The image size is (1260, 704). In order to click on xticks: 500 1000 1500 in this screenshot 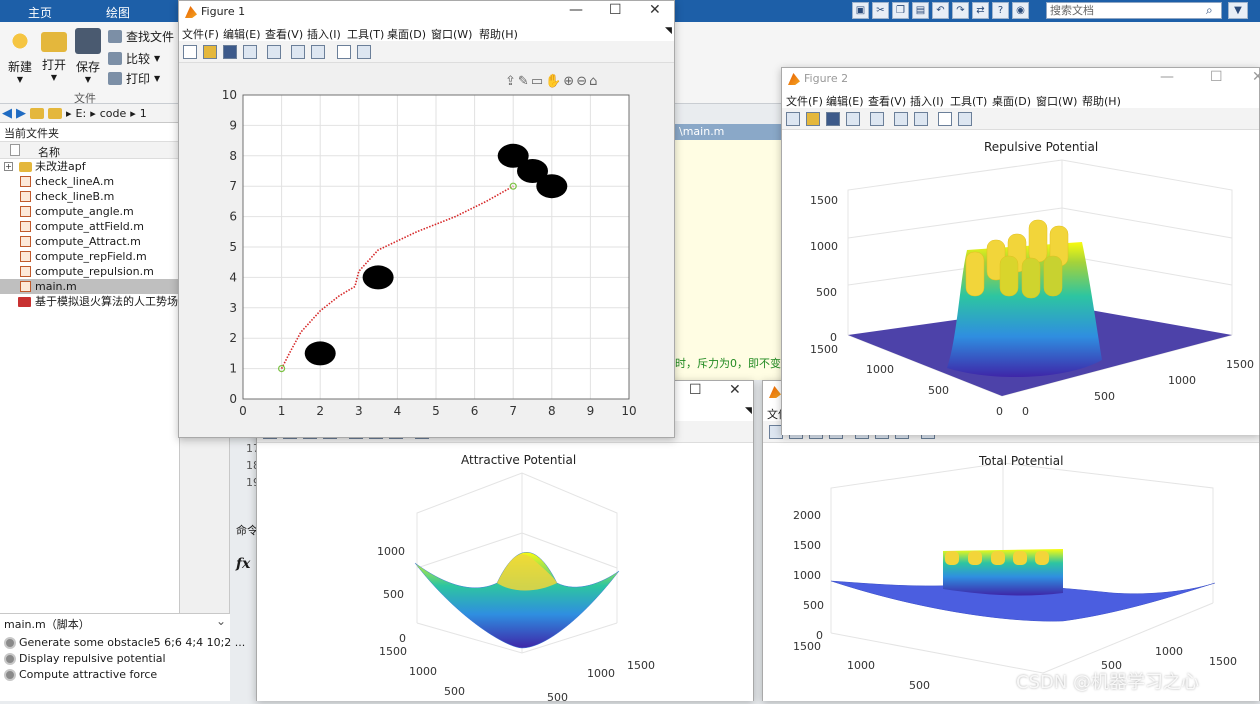, I will do `click(601, 681)`.